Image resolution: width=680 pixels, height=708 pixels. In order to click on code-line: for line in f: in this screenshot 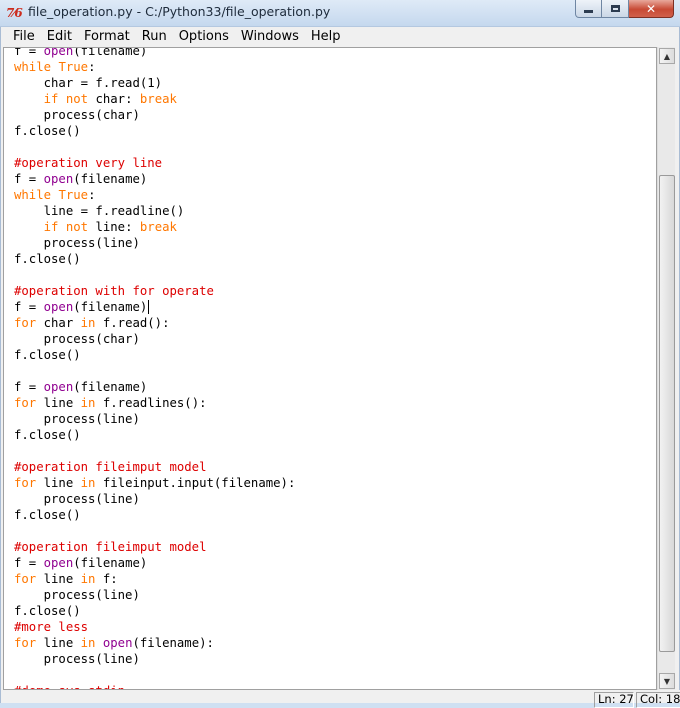, I will do `click(154, 579)`.